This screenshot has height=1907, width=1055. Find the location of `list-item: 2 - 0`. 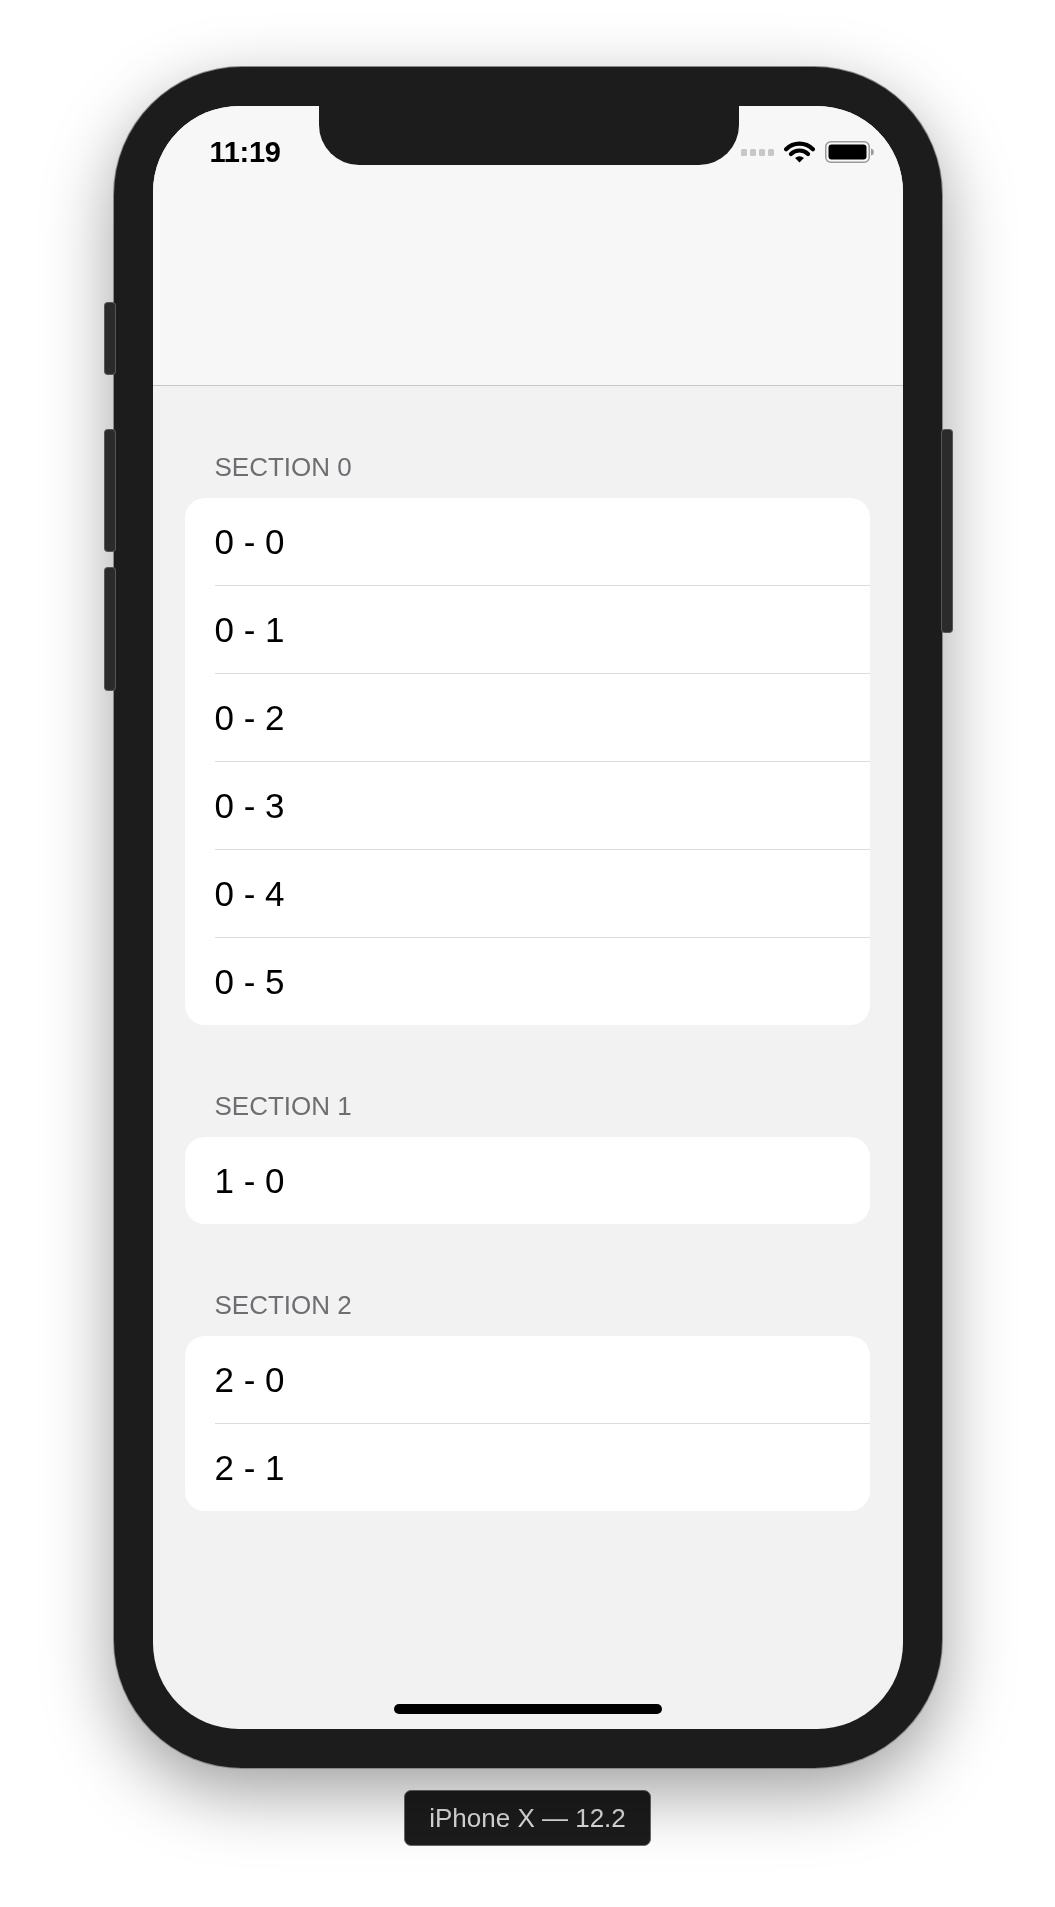

list-item: 2 - 0 is located at coordinates (527, 1379).